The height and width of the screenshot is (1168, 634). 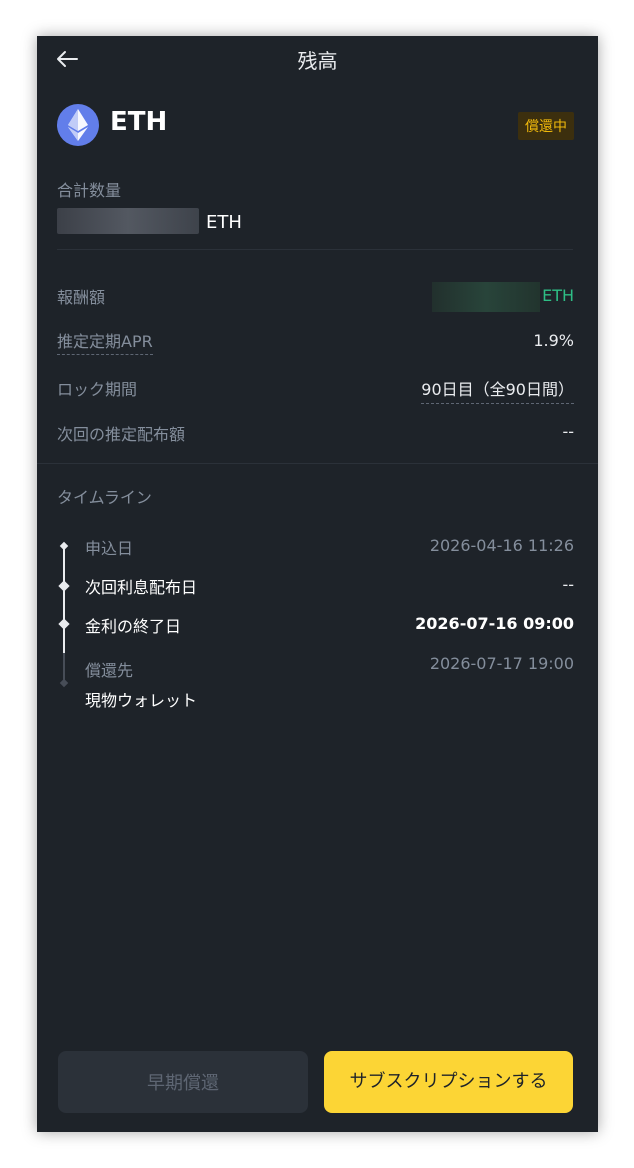 What do you see at coordinates (497, 390) in the screenshot?
I see `lock-period-value: 90日目（全90日間）` at bounding box center [497, 390].